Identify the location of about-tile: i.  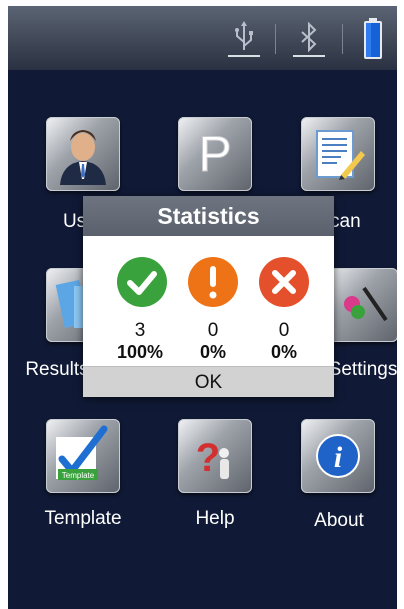
(338, 456).